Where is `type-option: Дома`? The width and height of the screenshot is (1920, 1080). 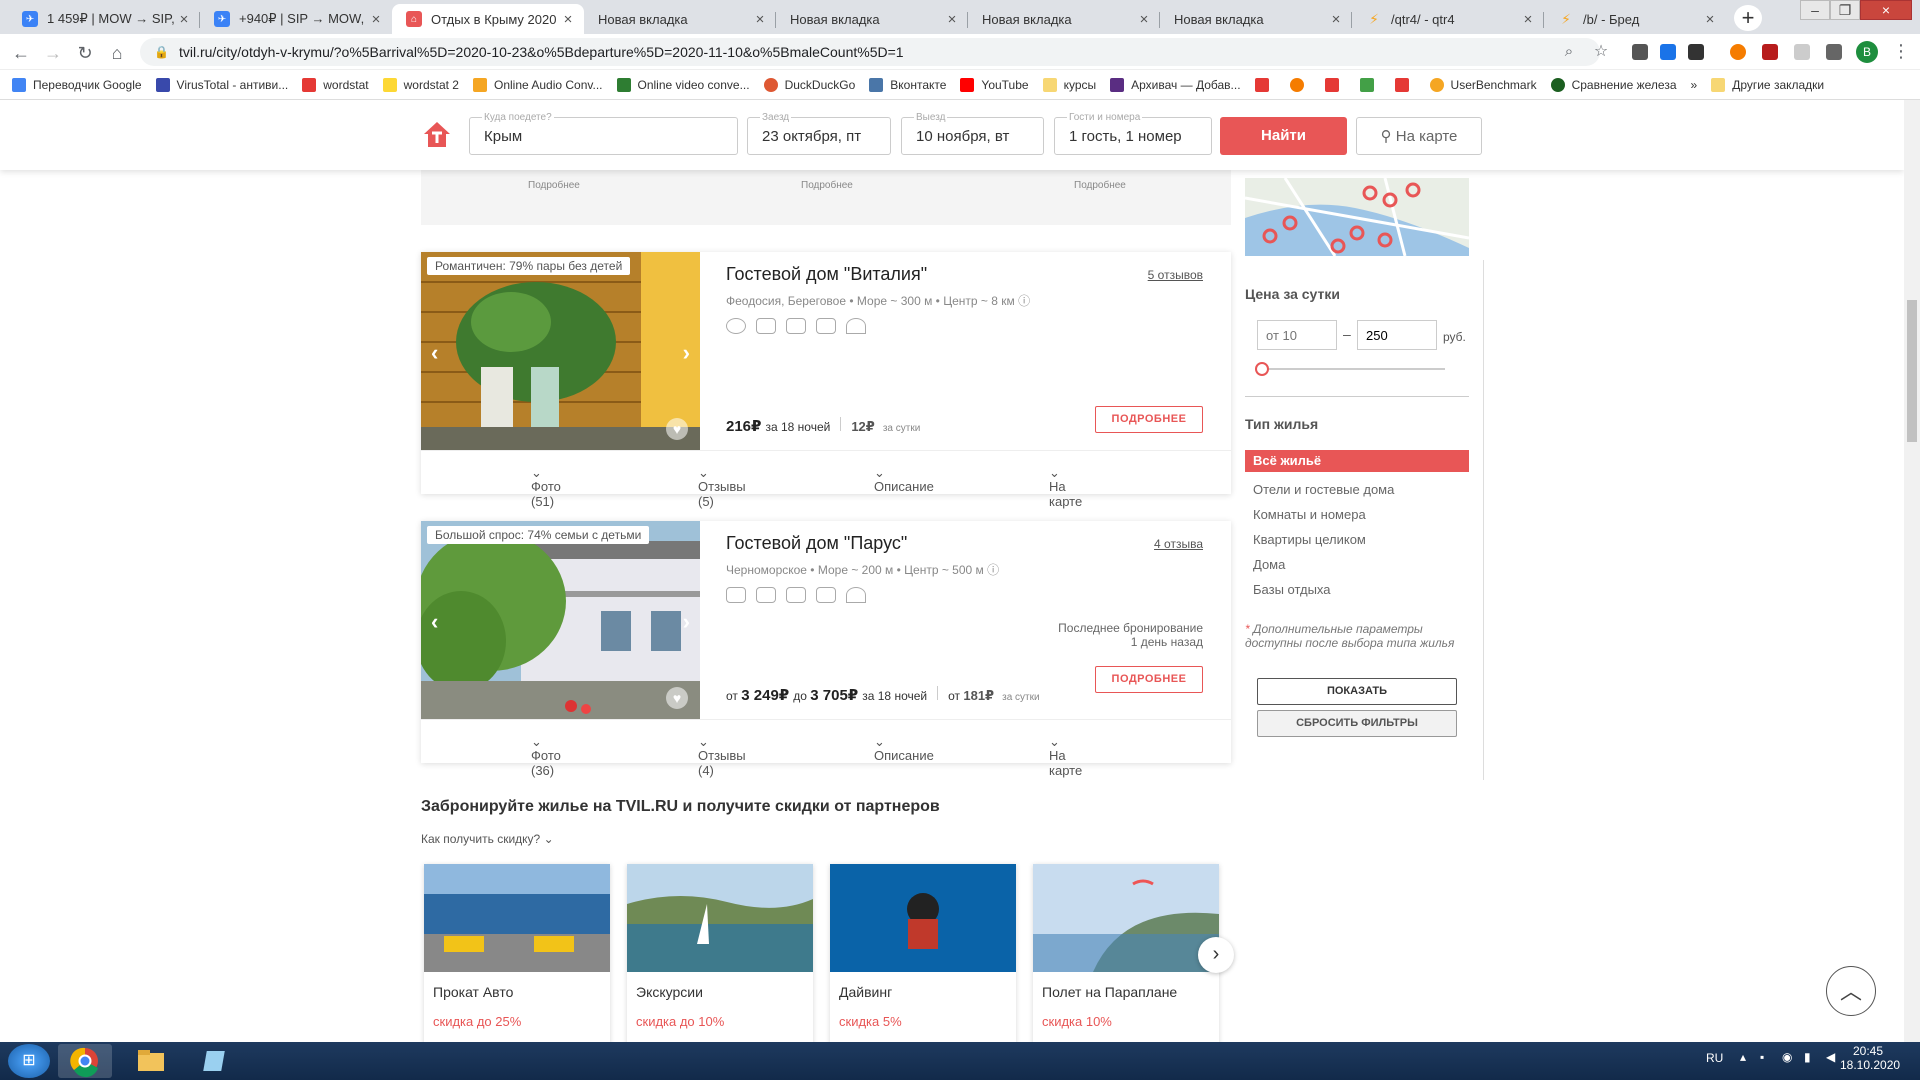 type-option: Дома is located at coordinates (1269, 564).